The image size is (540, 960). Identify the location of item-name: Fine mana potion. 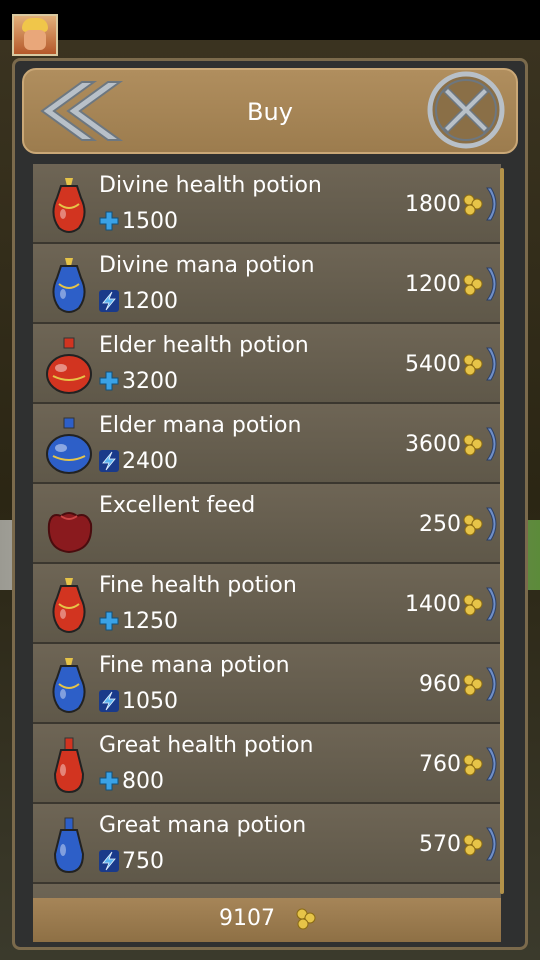
(194, 665).